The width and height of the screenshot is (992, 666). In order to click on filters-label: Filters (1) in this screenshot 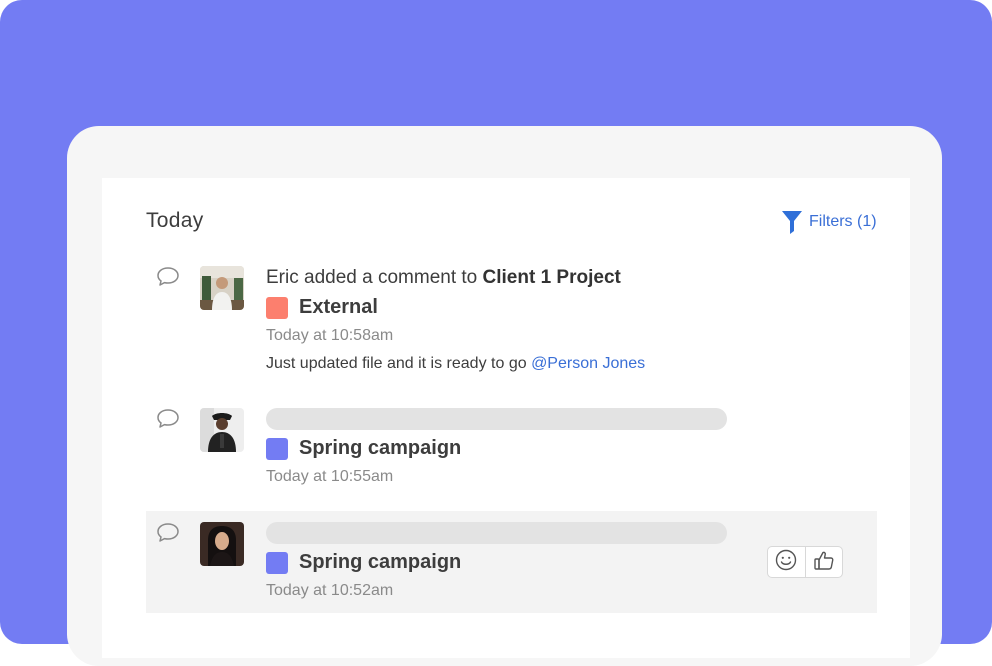, I will do `click(843, 221)`.